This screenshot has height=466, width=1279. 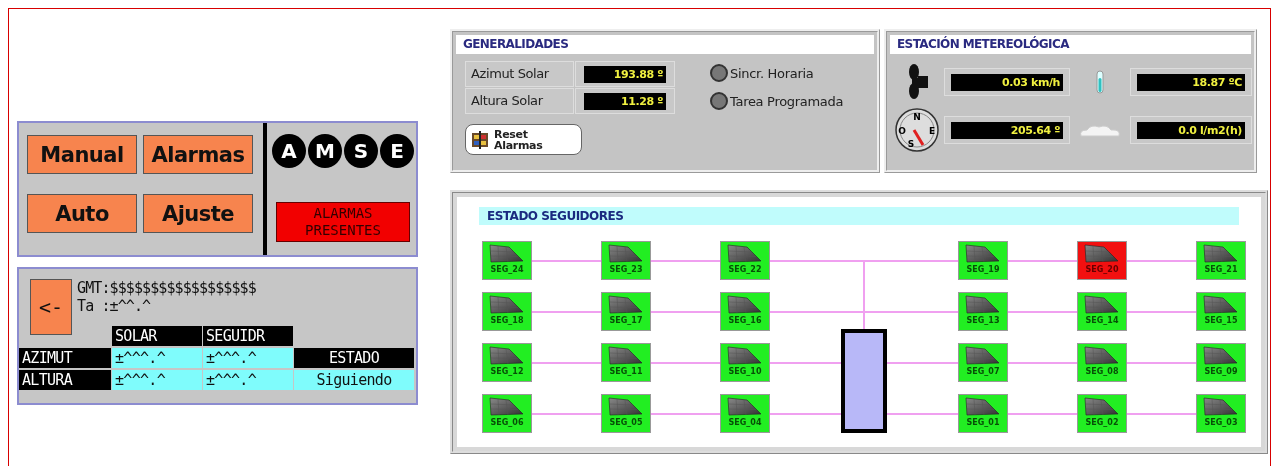 I want to click on status-field: Siguiendo, so click(x=354, y=380).